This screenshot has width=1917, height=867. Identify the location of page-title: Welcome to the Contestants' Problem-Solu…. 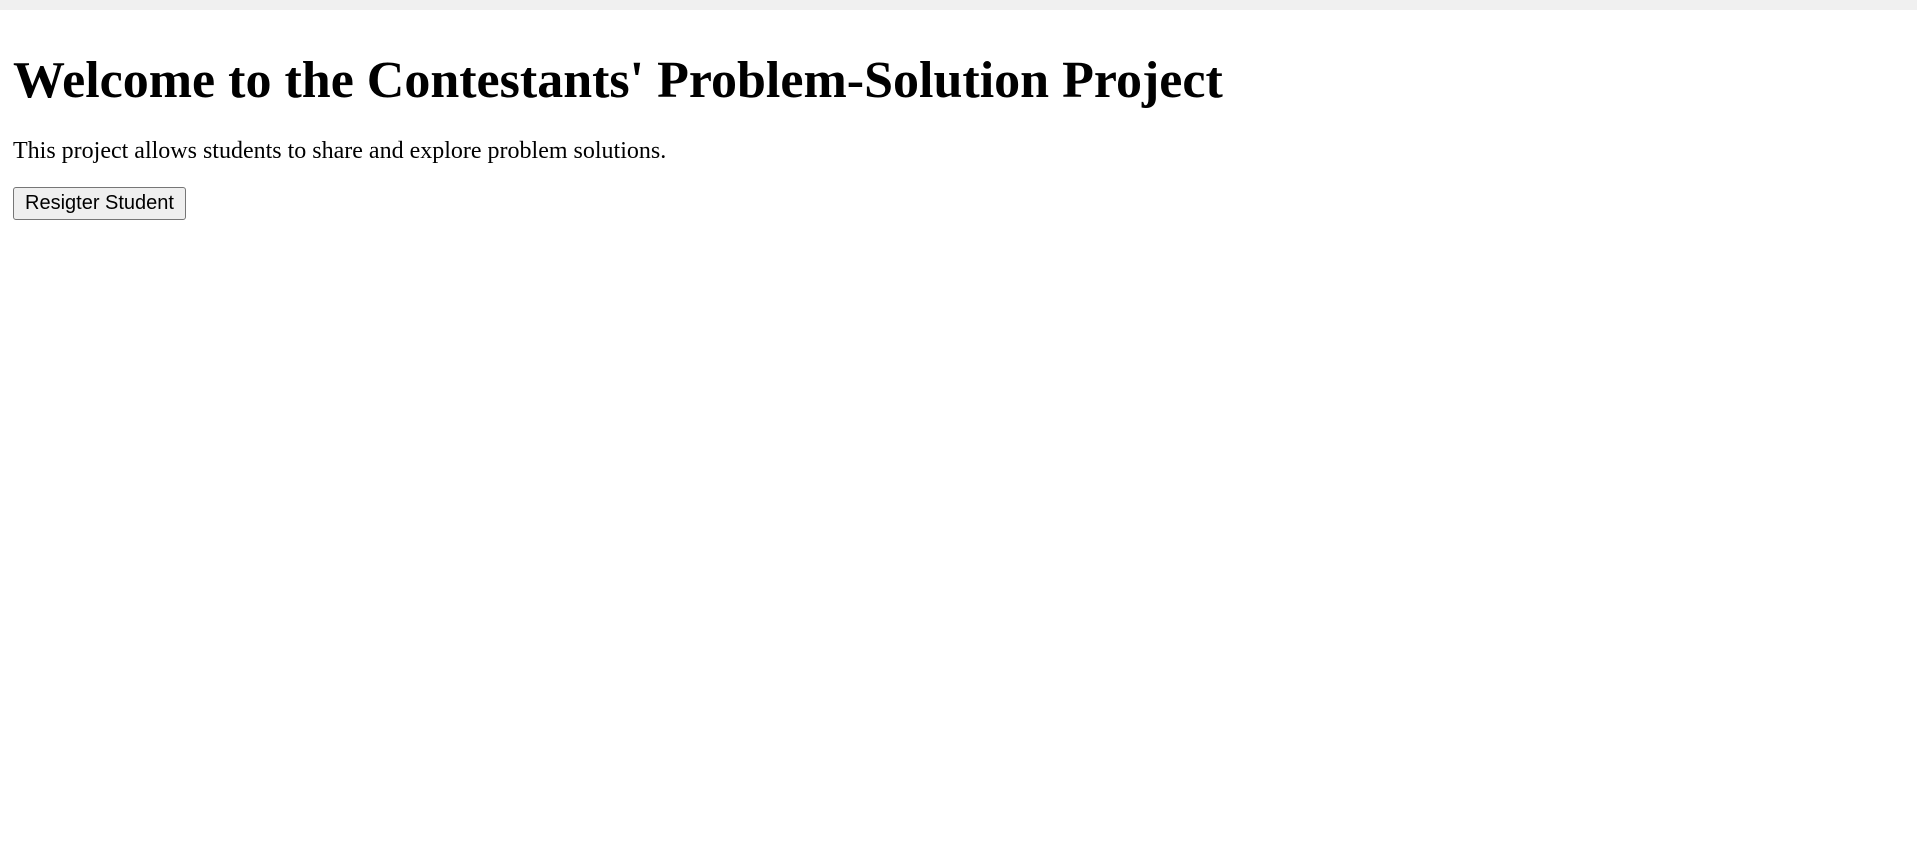
(618, 80).